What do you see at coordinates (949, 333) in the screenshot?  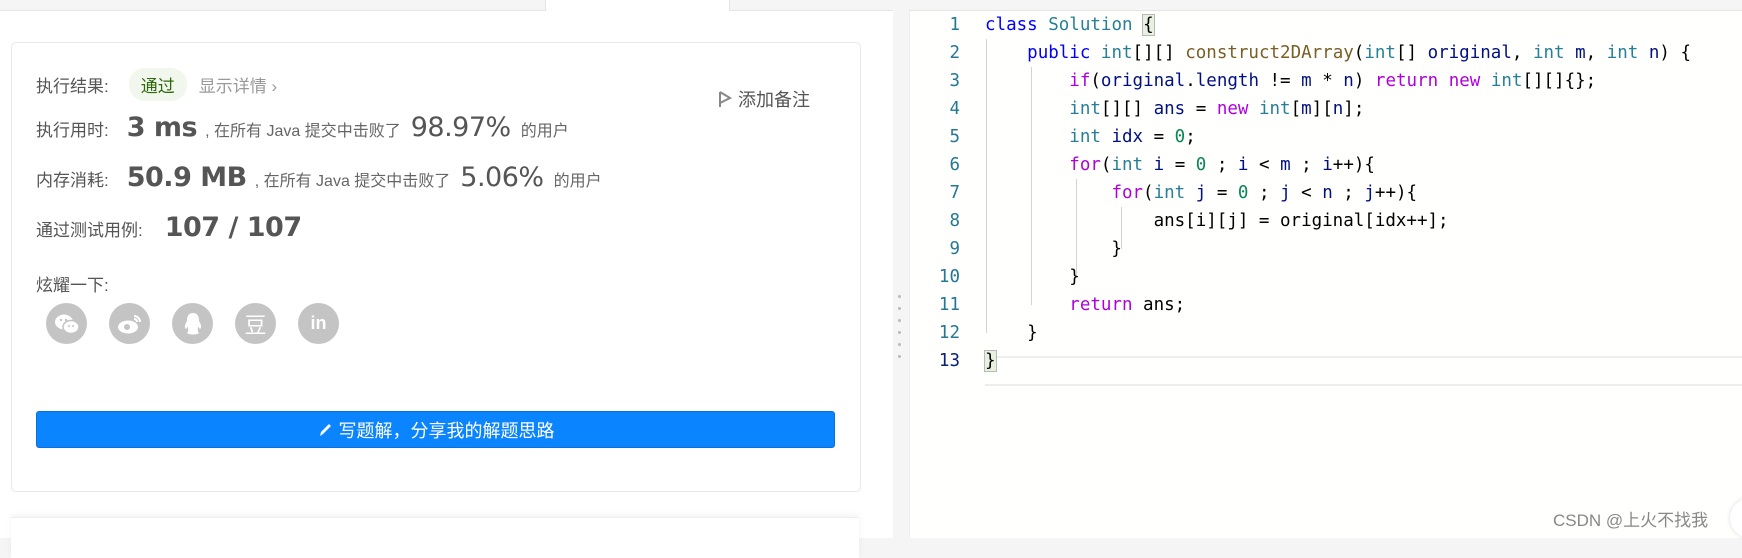 I see `line-number: 12` at bounding box center [949, 333].